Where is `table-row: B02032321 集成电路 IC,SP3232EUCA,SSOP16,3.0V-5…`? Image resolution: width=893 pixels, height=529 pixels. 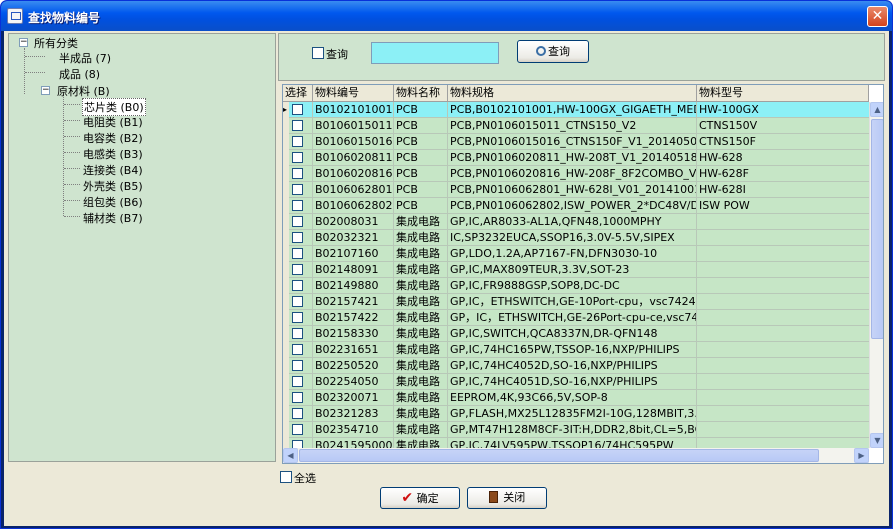 table-row: B02032321 集成电路 IC,SP3232EUCA,SSOP16,3.0V-5… is located at coordinates (576, 238).